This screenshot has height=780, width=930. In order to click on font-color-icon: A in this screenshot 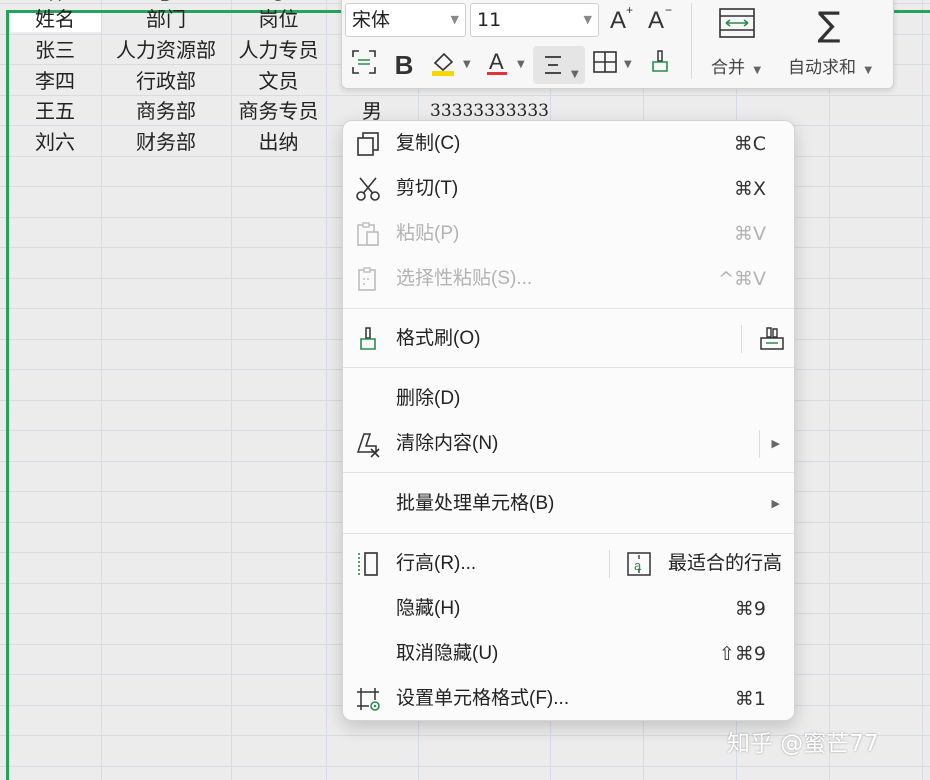, I will do `click(497, 62)`.